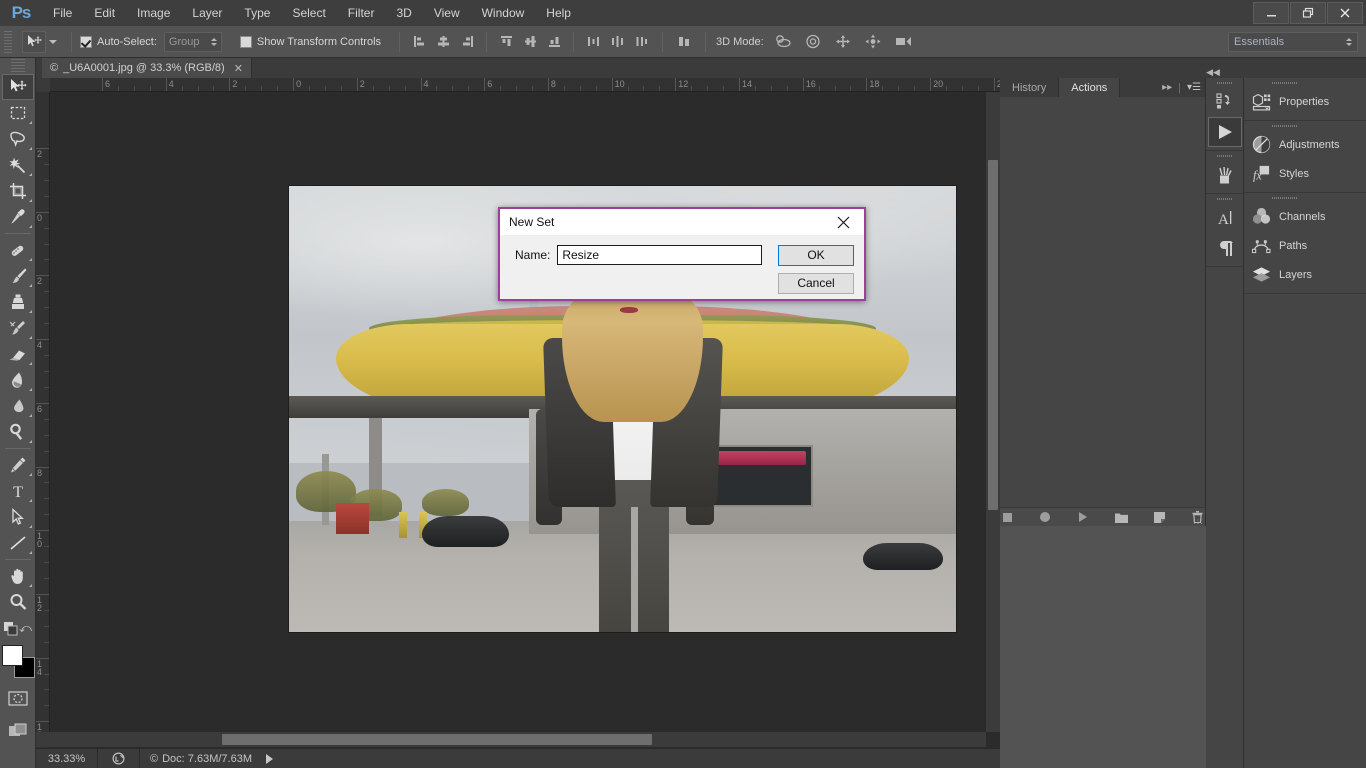  Describe the element at coordinates (1305, 101) in the screenshot. I see `panel-item-properties: Properties` at that location.